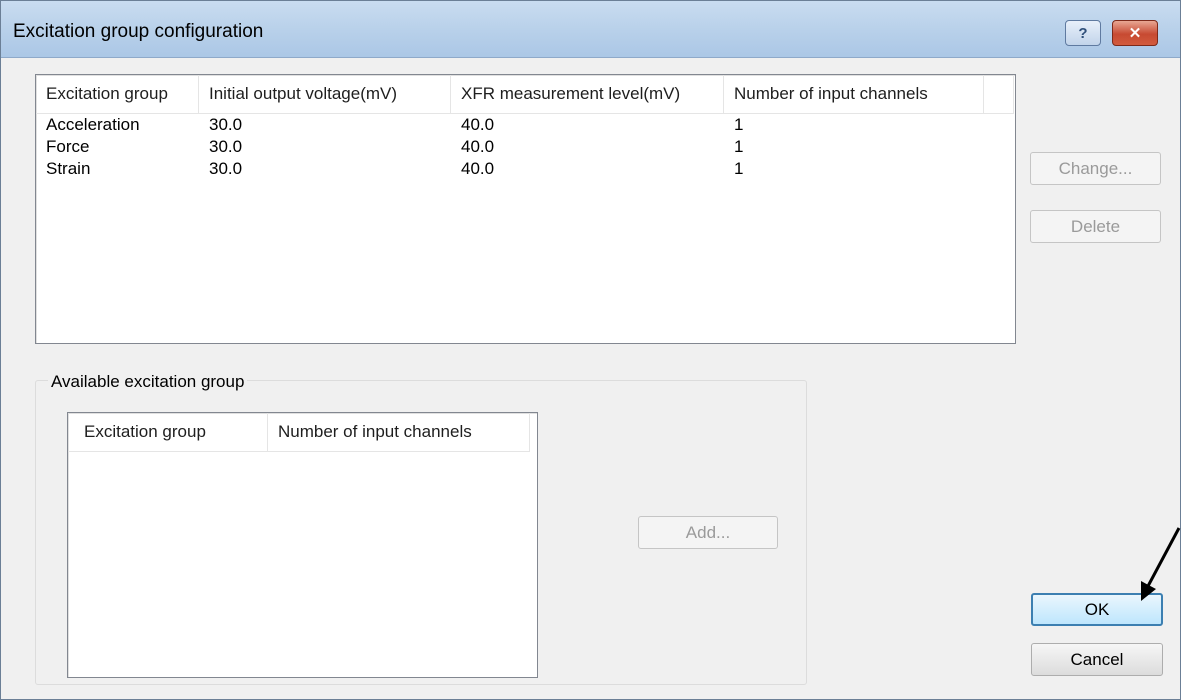 The width and height of the screenshot is (1181, 700). What do you see at coordinates (68, 168) in the screenshot?
I see `table-cell: Strain` at bounding box center [68, 168].